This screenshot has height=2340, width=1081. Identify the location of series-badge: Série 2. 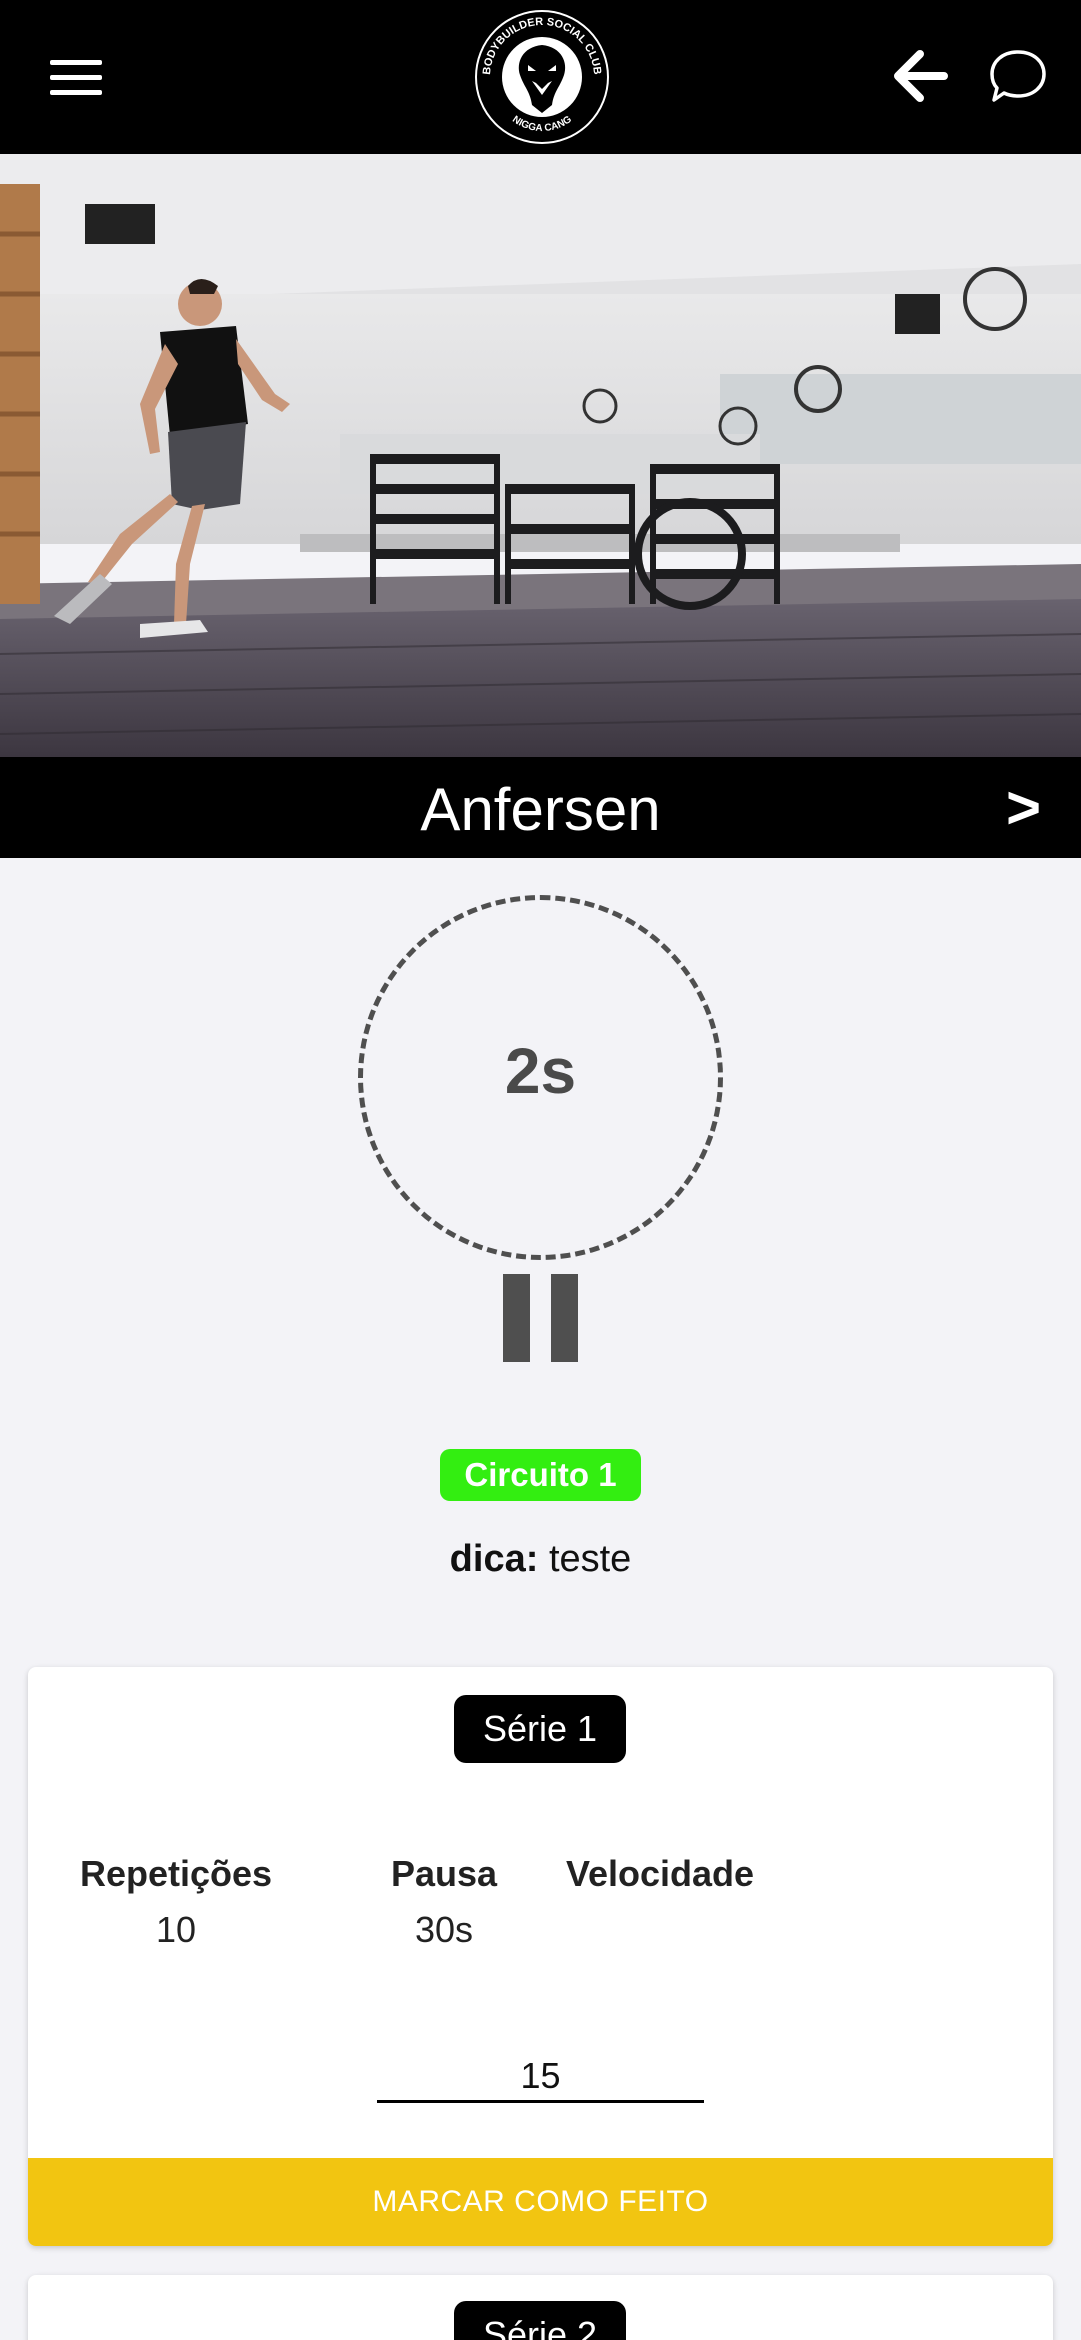
(540, 2320).